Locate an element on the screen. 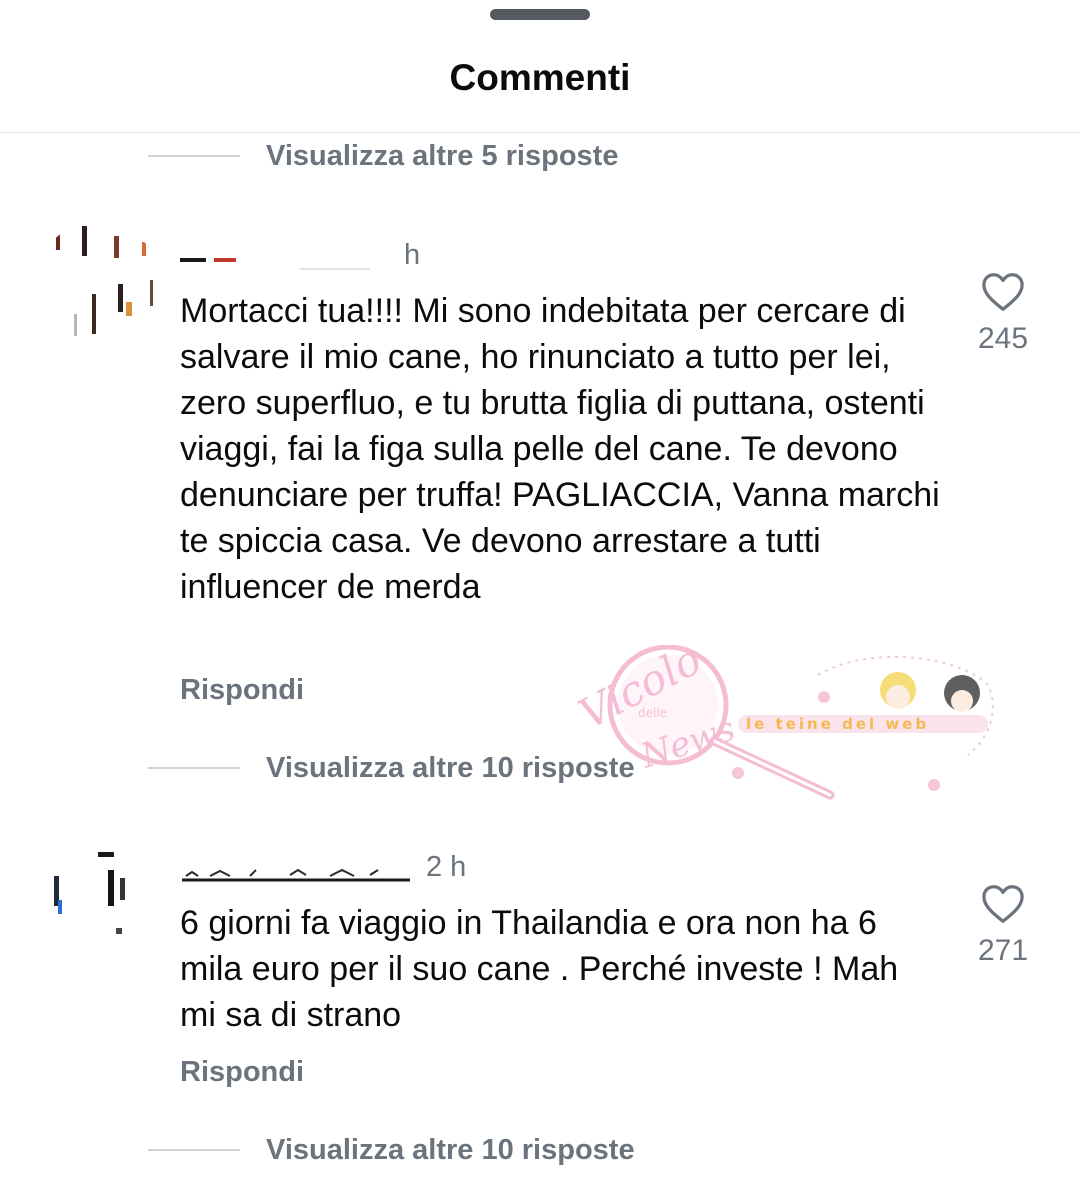 The height and width of the screenshot is (1199, 1080). like-block: 271 is located at coordinates (1003, 926).